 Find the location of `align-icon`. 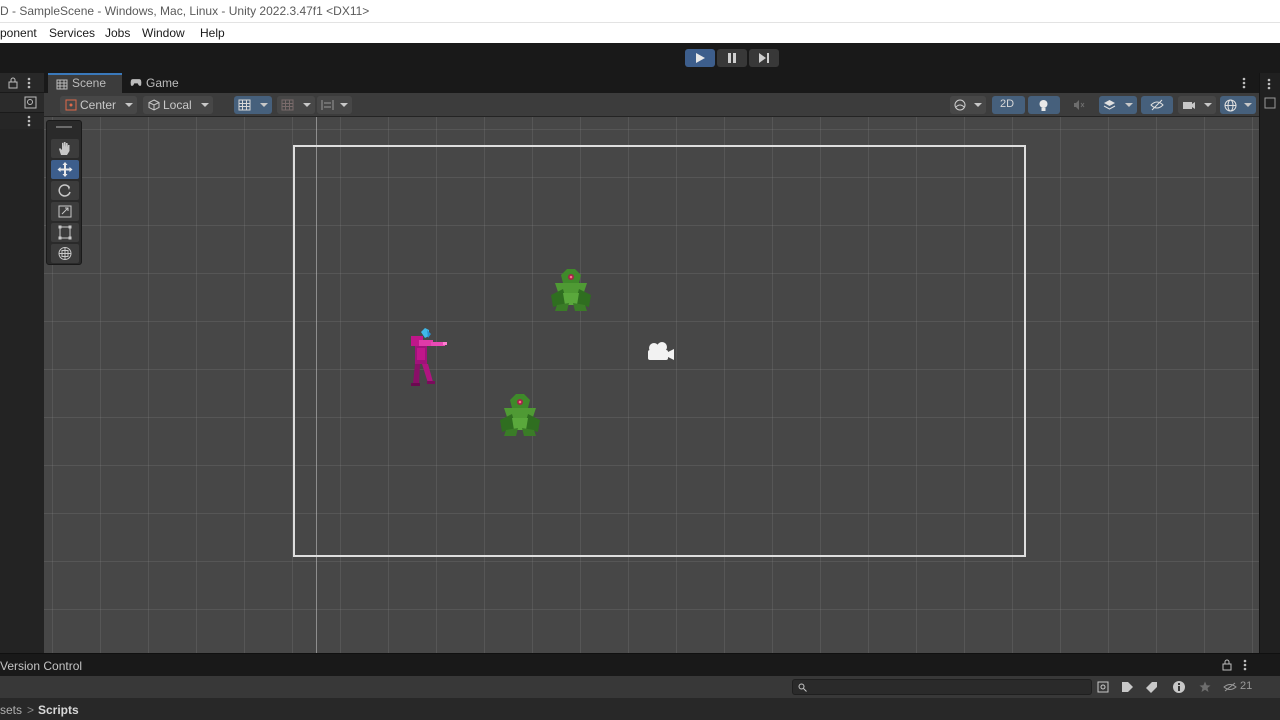

align-icon is located at coordinates (327, 105).